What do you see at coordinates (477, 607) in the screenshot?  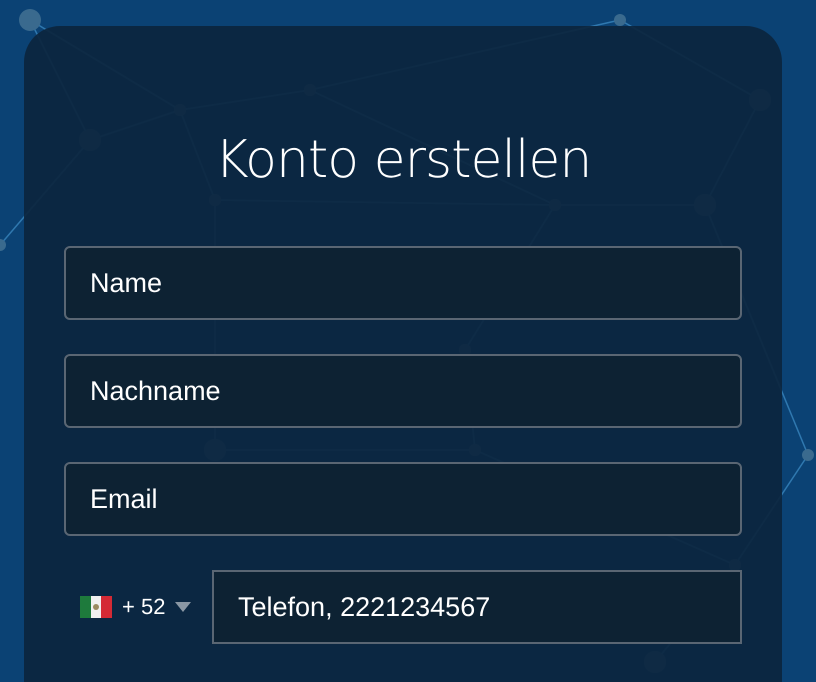 I see `phone-input-field: Telefon, 2221234567` at bounding box center [477, 607].